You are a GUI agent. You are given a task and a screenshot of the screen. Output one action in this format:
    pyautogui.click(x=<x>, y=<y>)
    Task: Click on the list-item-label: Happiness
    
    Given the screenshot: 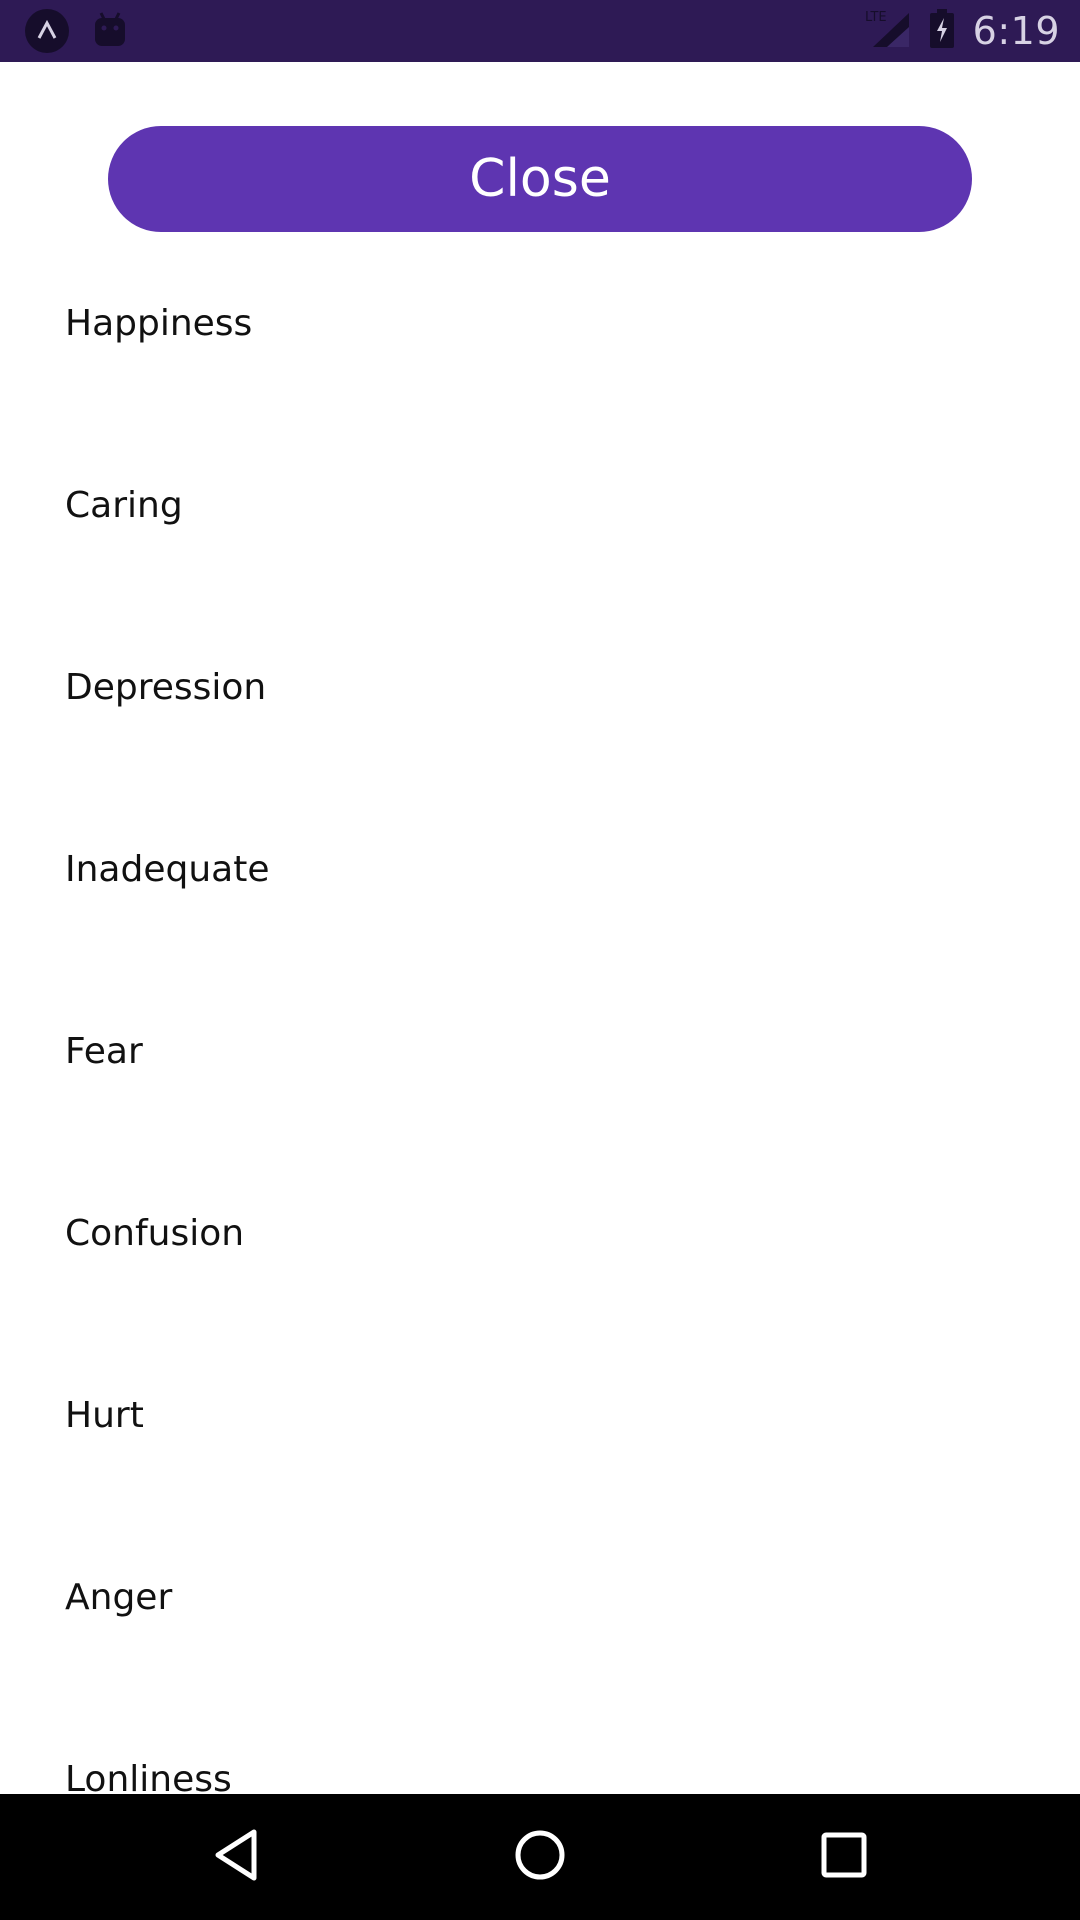 What is the action you would take?
    pyautogui.click(x=159, y=323)
    